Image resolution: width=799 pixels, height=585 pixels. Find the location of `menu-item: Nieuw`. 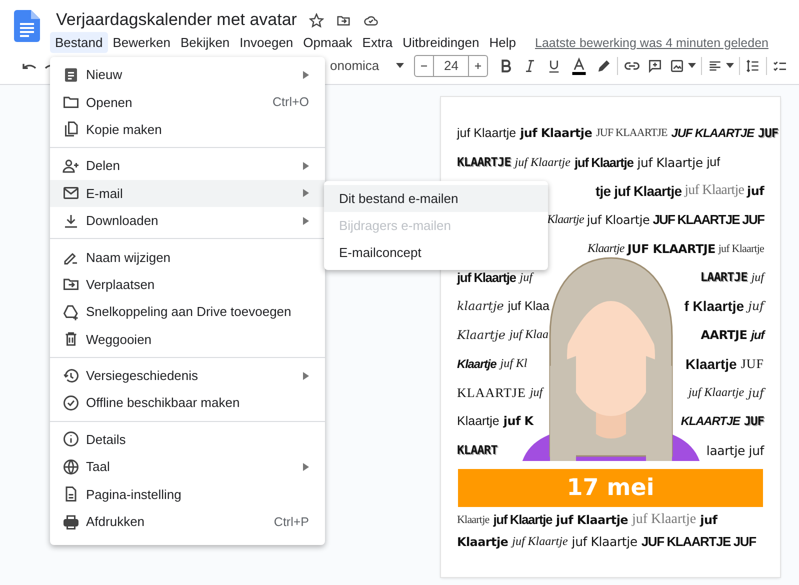

menu-item: Nieuw is located at coordinates (187, 74).